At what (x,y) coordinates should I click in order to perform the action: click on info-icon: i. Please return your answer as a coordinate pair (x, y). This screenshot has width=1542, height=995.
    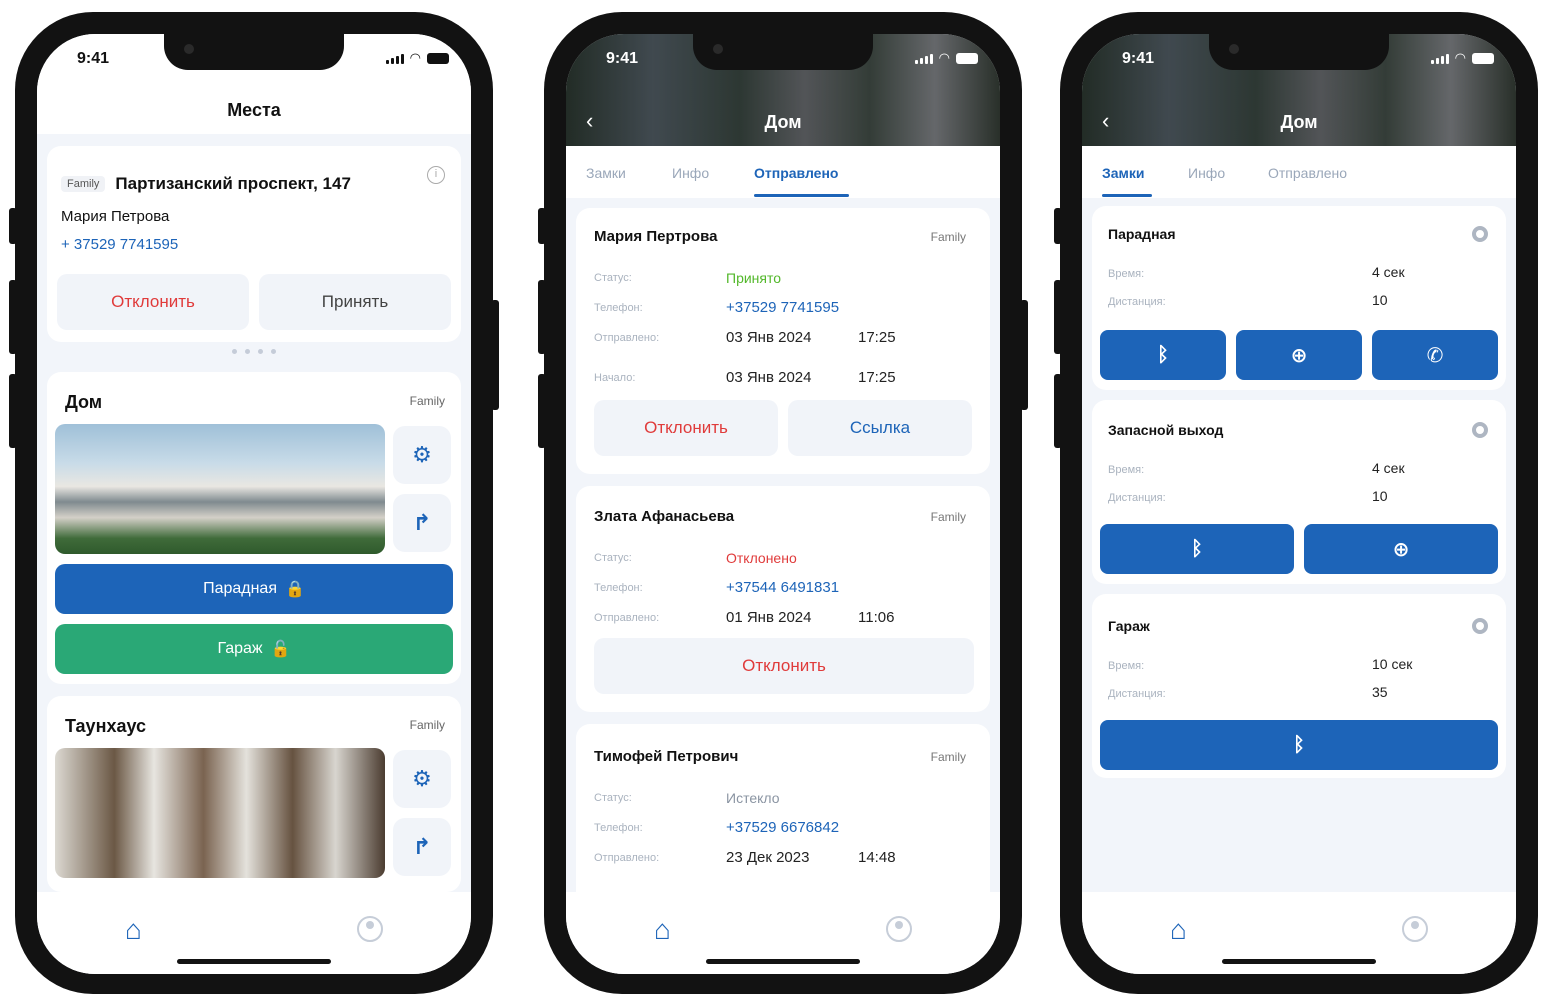
    Looking at the image, I should click on (436, 175).